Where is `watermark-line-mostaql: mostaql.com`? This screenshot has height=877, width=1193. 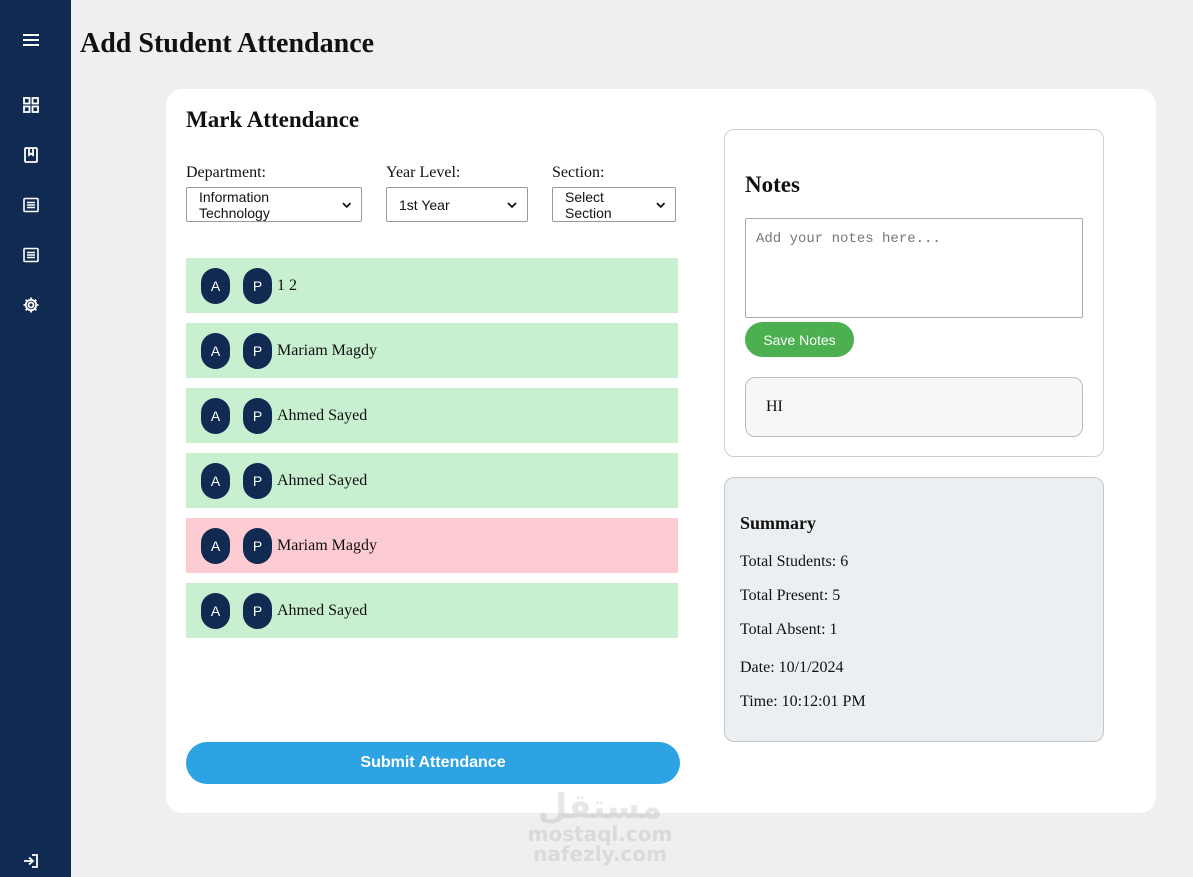 watermark-line-mostaql: mostaql.com is located at coordinates (600, 834).